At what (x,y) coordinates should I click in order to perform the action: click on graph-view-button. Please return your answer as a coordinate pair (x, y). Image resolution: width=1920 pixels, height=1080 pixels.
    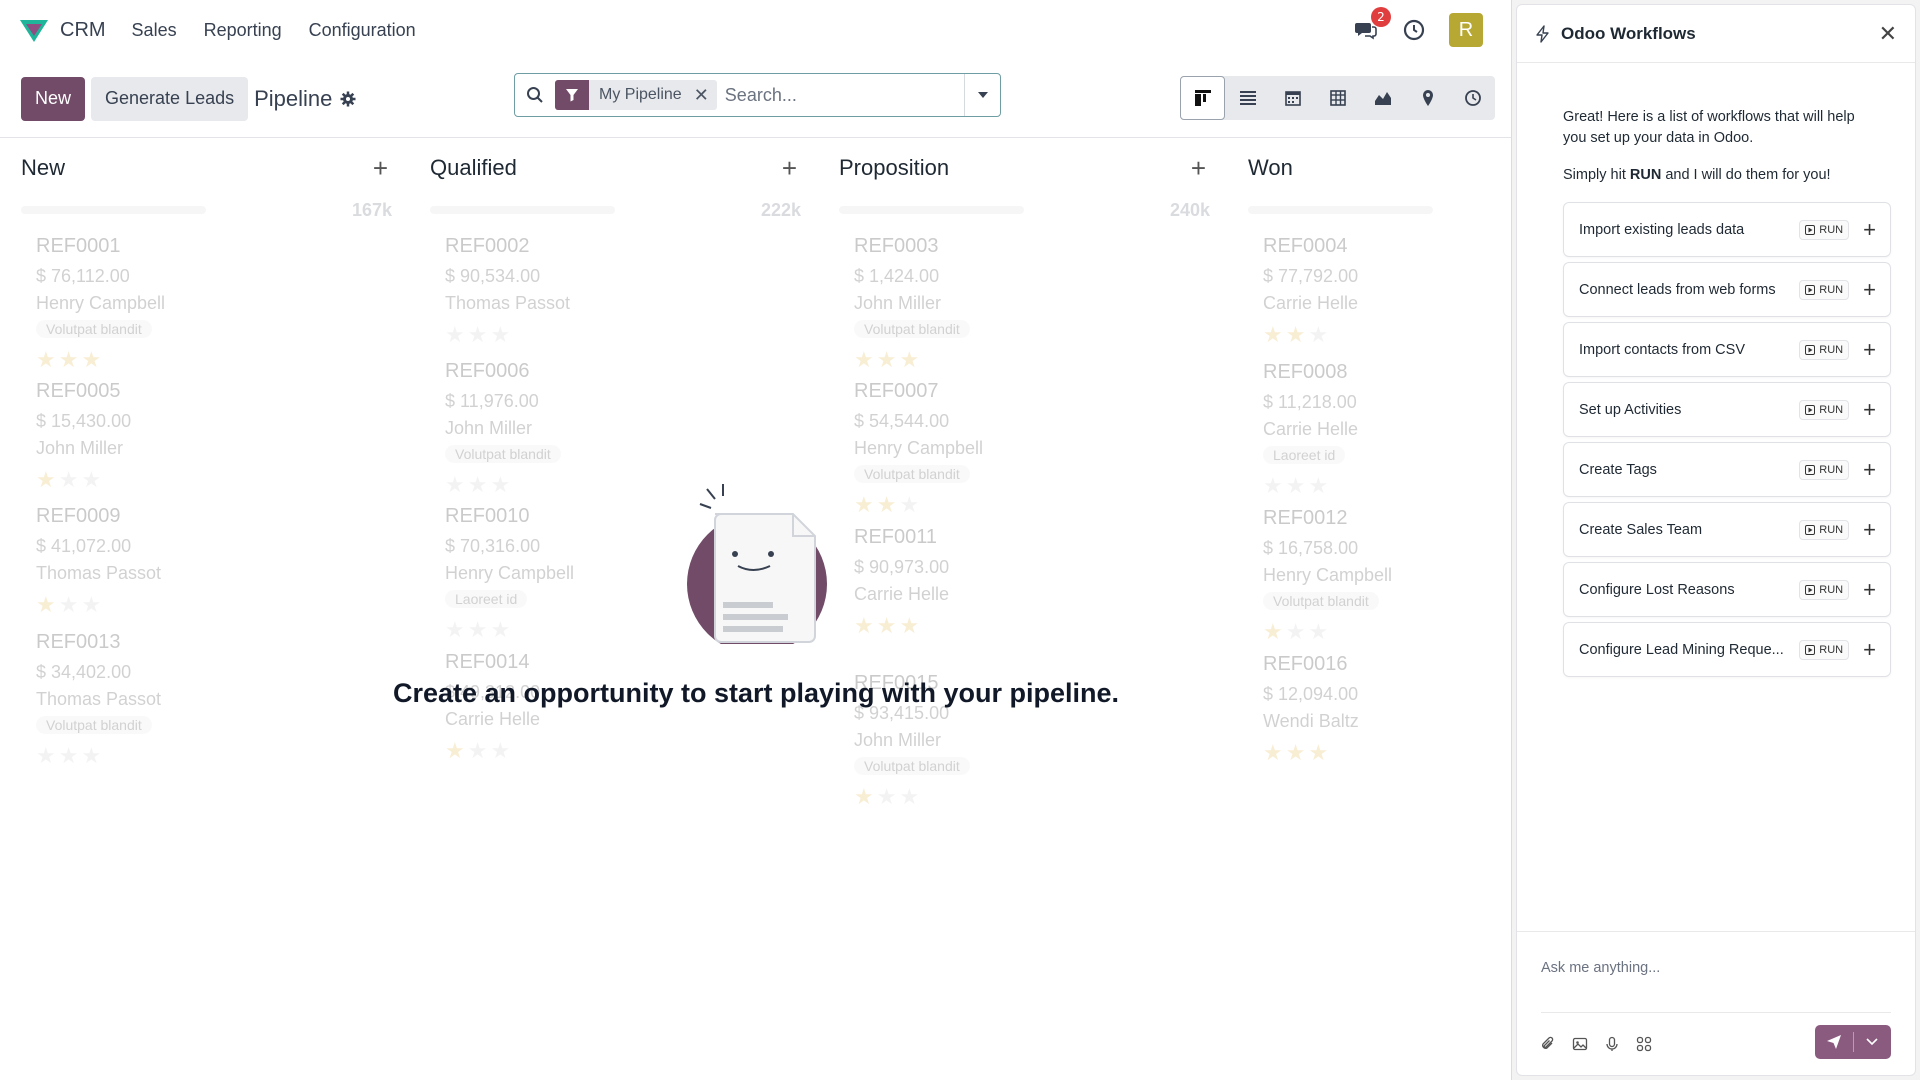
    Looking at the image, I should click on (1382, 98).